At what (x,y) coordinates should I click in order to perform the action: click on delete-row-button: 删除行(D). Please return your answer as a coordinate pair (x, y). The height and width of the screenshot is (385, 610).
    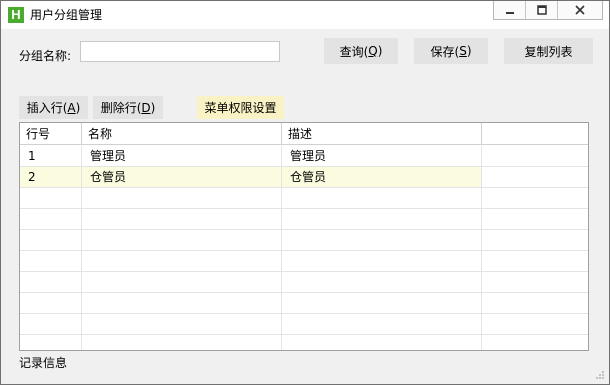
    Looking at the image, I should click on (128, 107).